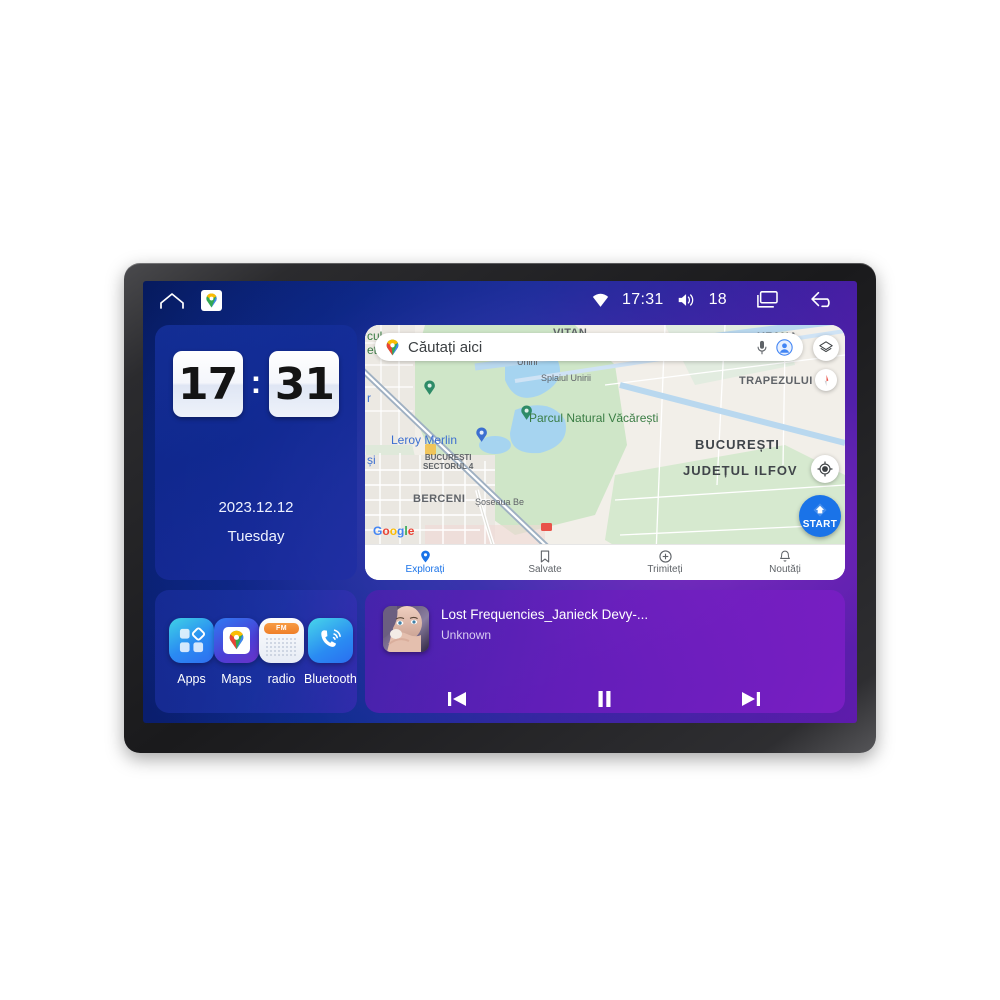 This screenshot has height=1000, width=1000. Describe the element at coordinates (304, 384) in the screenshot. I see `clock-minutes: 31` at that location.